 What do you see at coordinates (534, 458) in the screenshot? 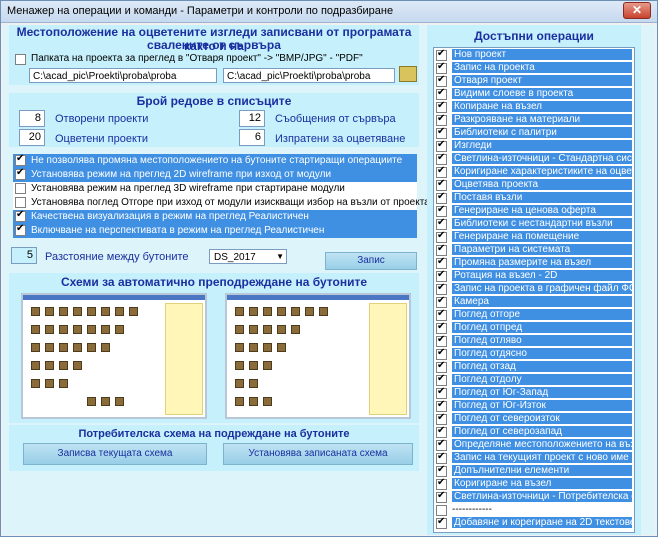
I see `operation-item: Запис на текущият проект с ново име` at bounding box center [534, 458].